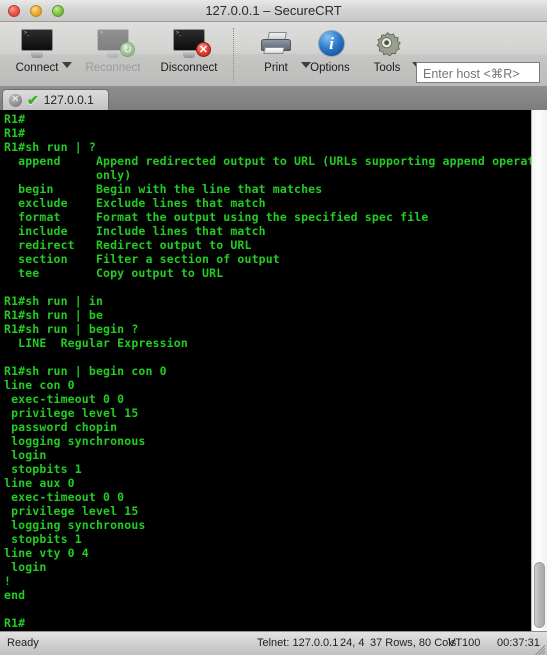  Describe the element at coordinates (15, 100) in the screenshot. I see `tab-close-icon: ✕` at that location.